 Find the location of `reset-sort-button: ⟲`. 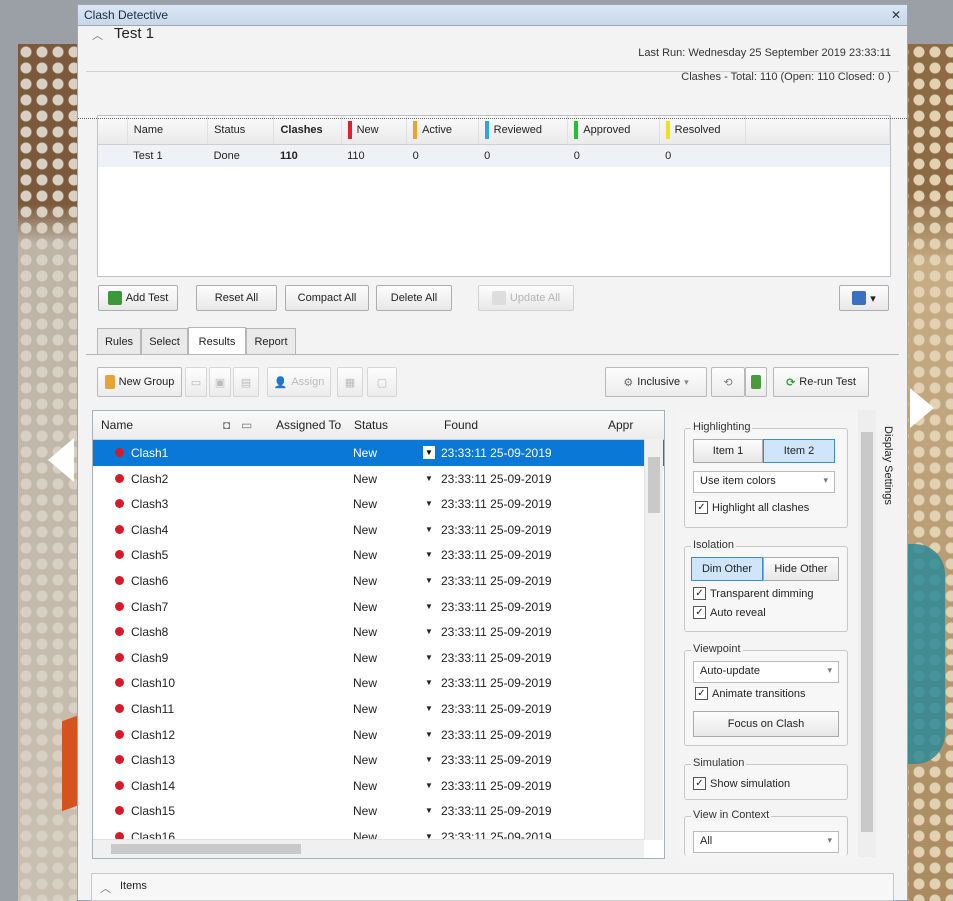

reset-sort-button: ⟲ is located at coordinates (728, 382).